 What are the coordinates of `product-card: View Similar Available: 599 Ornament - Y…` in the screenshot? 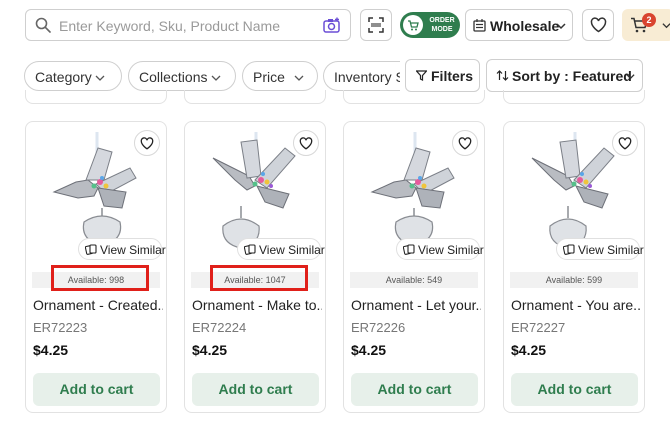 It's located at (574, 267).